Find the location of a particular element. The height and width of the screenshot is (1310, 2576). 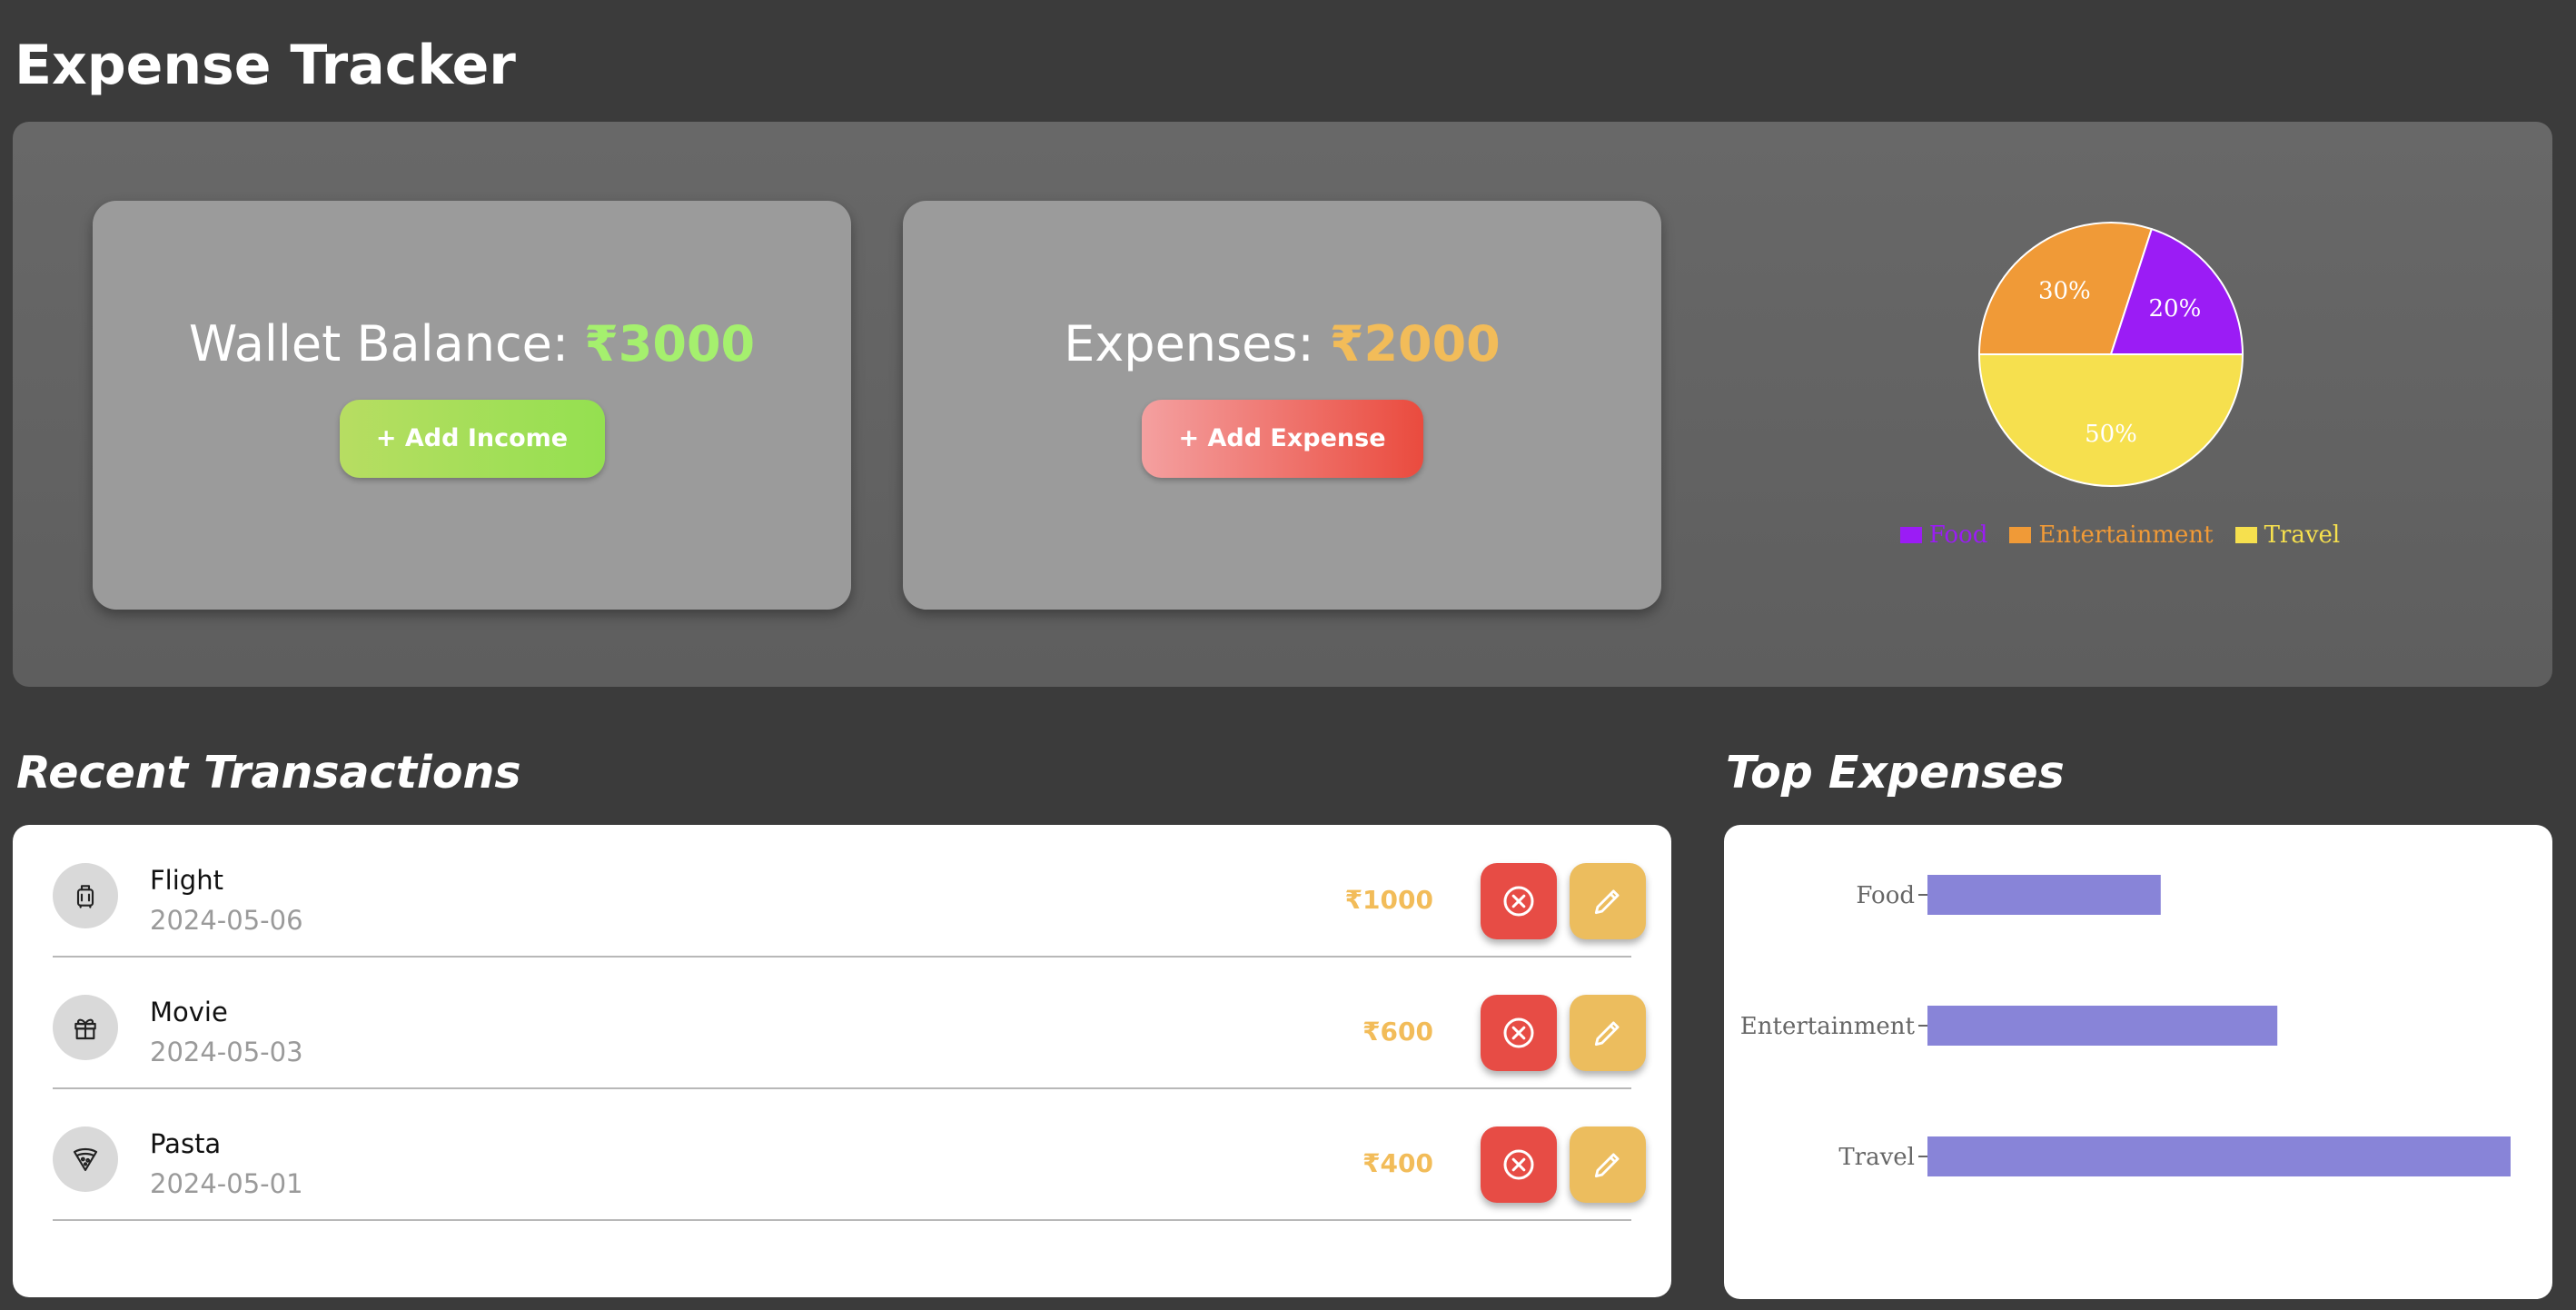

y-axis-tick-label: Travel is located at coordinates (1876, 1157).